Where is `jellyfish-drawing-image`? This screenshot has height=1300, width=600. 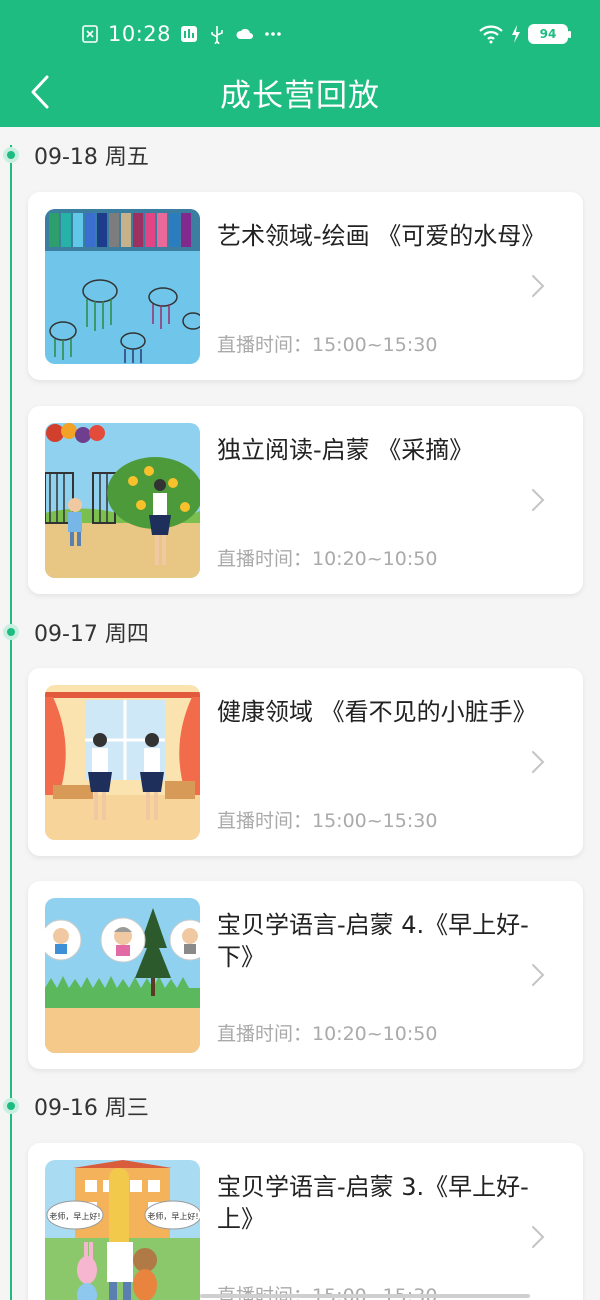 jellyfish-drawing-image is located at coordinates (122, 286).